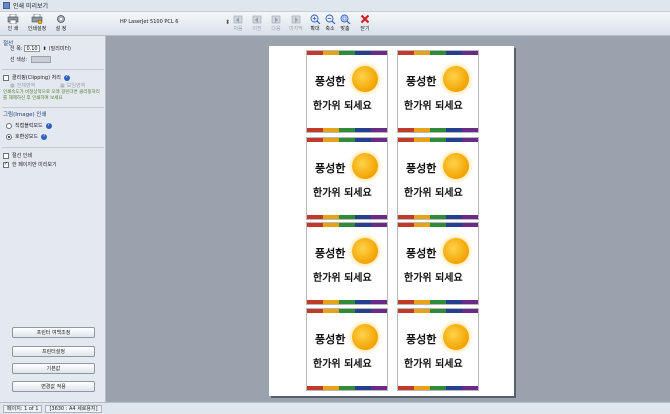 This screenshot has height=414, width=670. I want to click on line-color-swatch, so click(41, 59).